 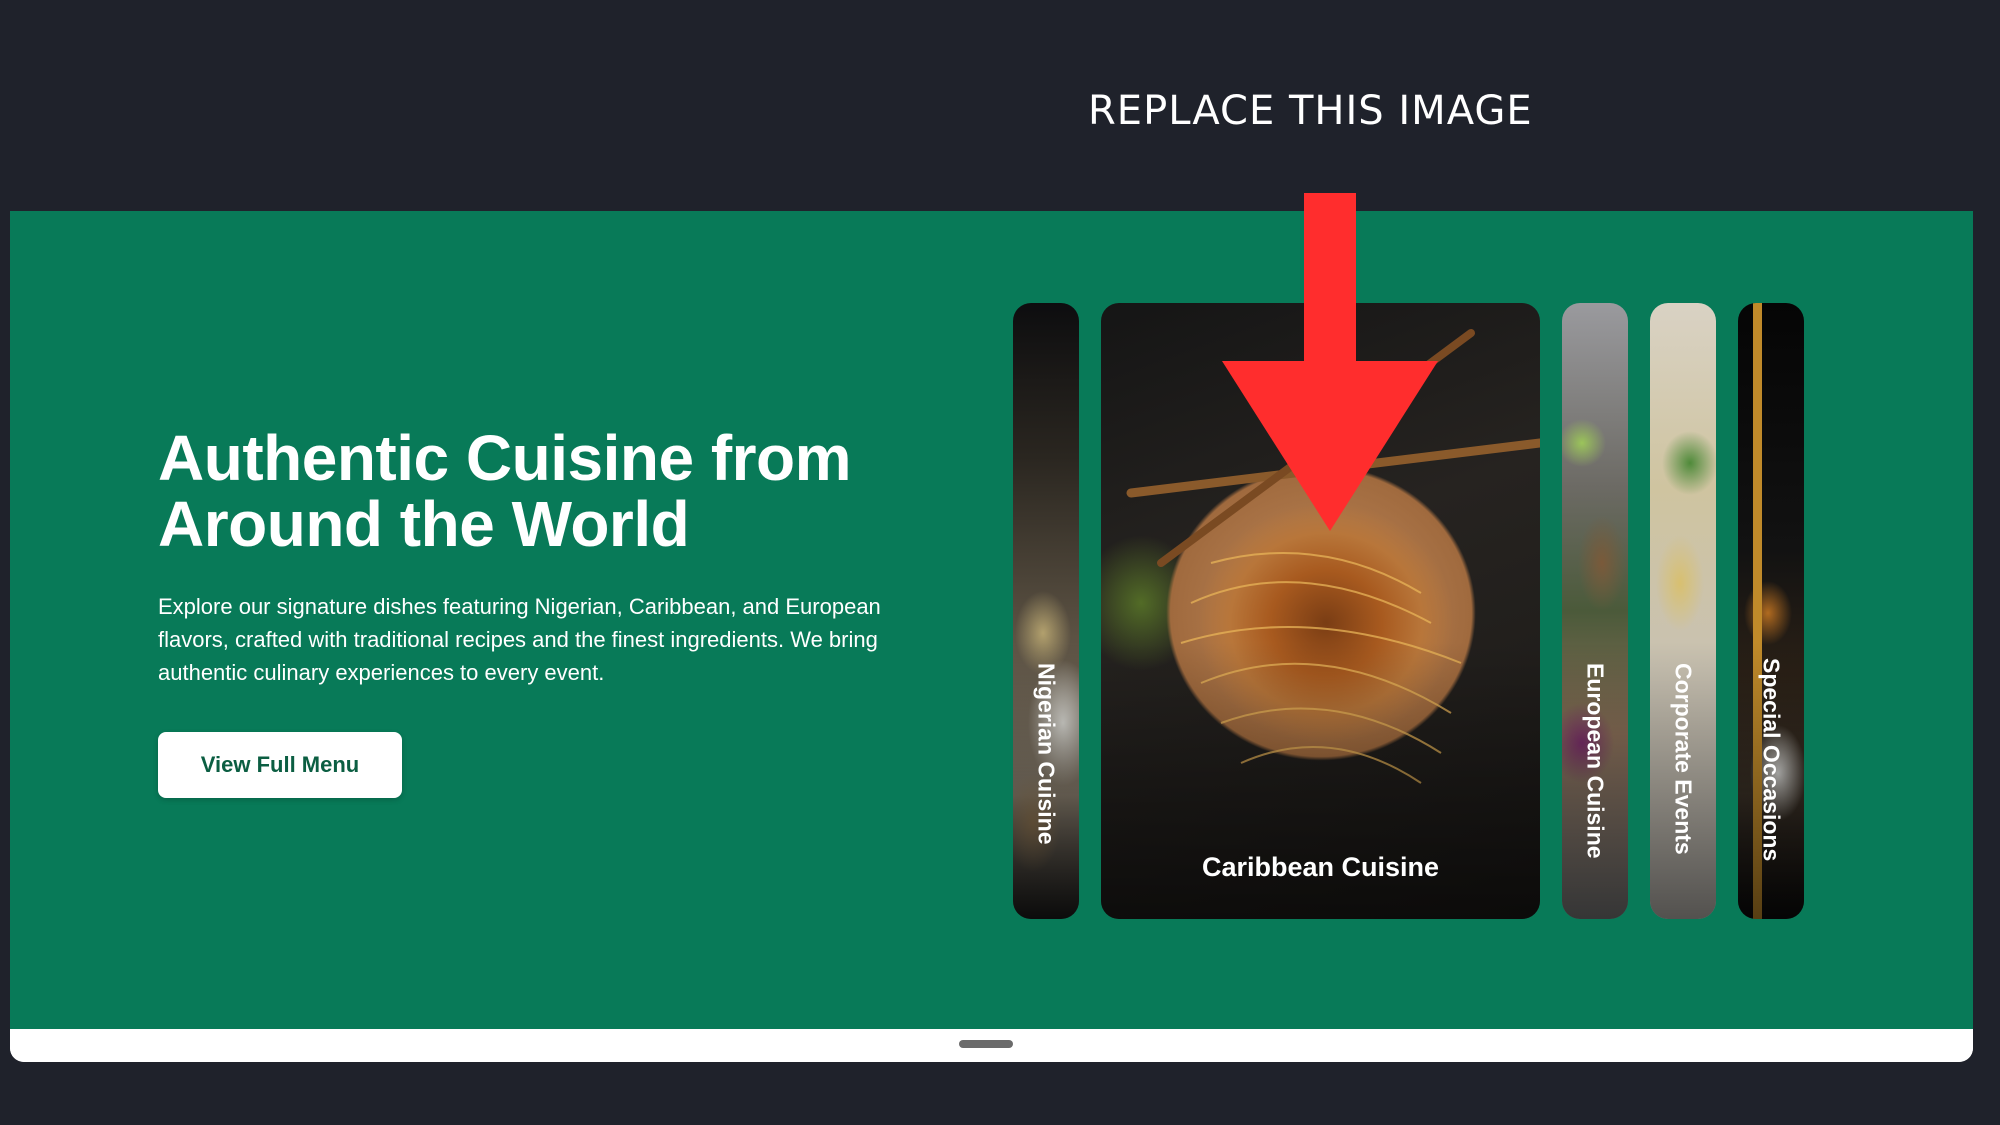 I want to click on drag-handle, so click(x=986, y=1044).